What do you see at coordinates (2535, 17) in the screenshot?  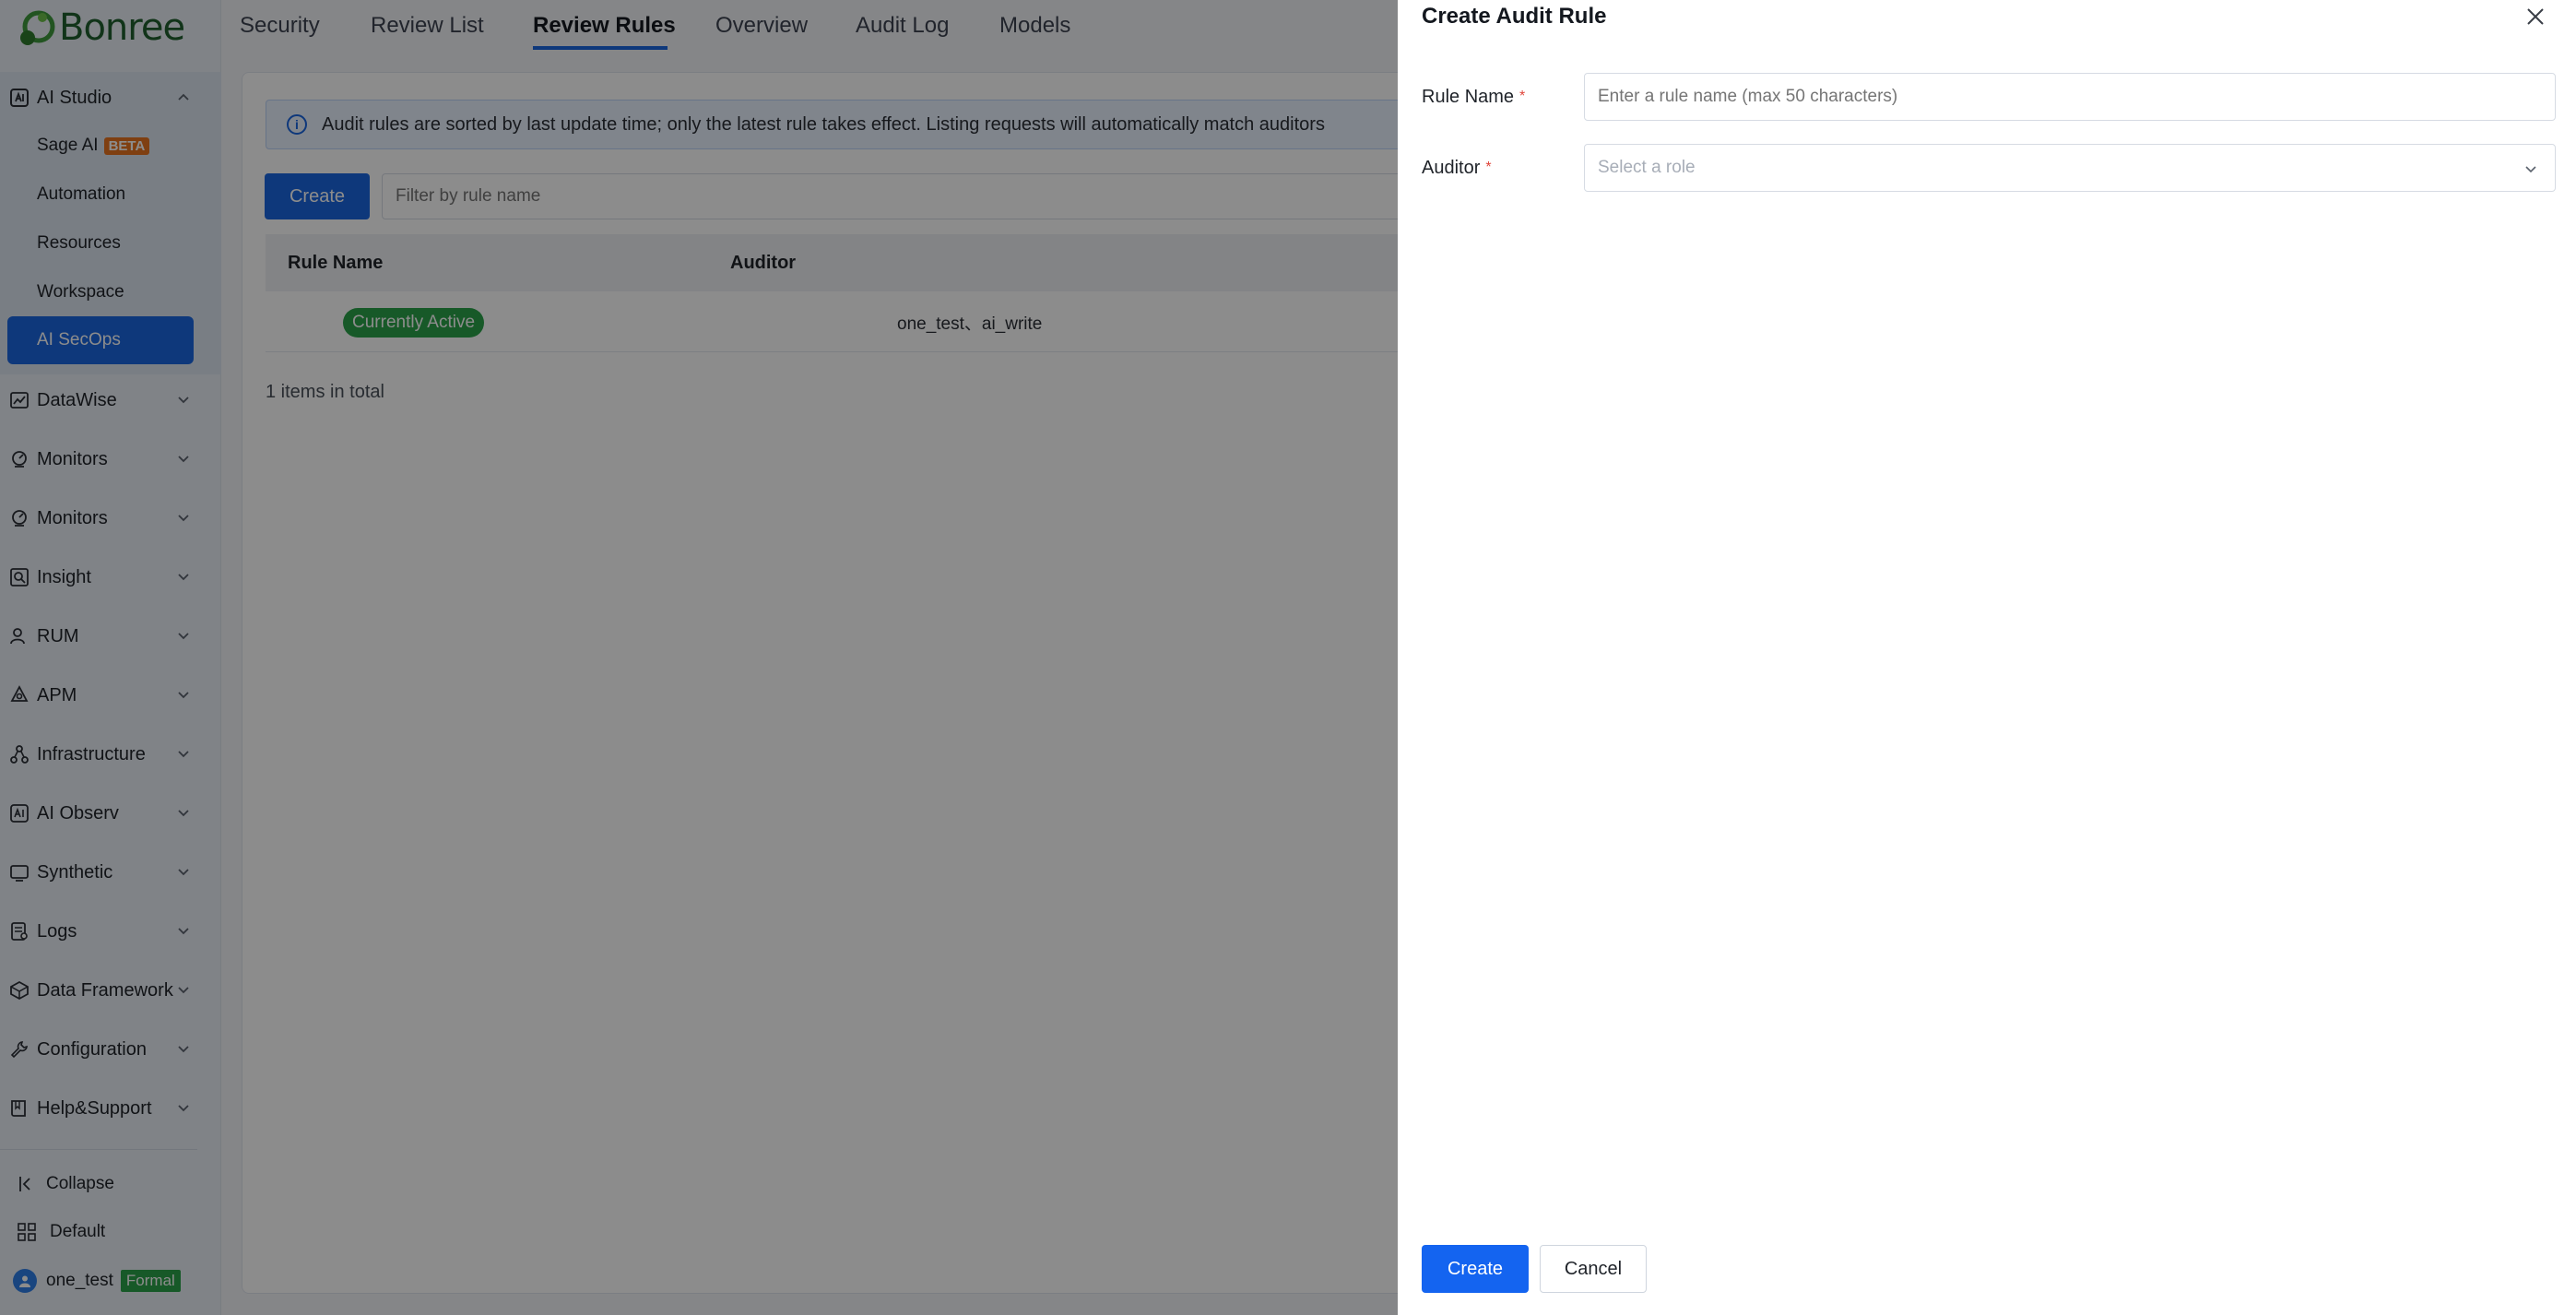 I see `close-icon` at bounding box center [2535, 17].